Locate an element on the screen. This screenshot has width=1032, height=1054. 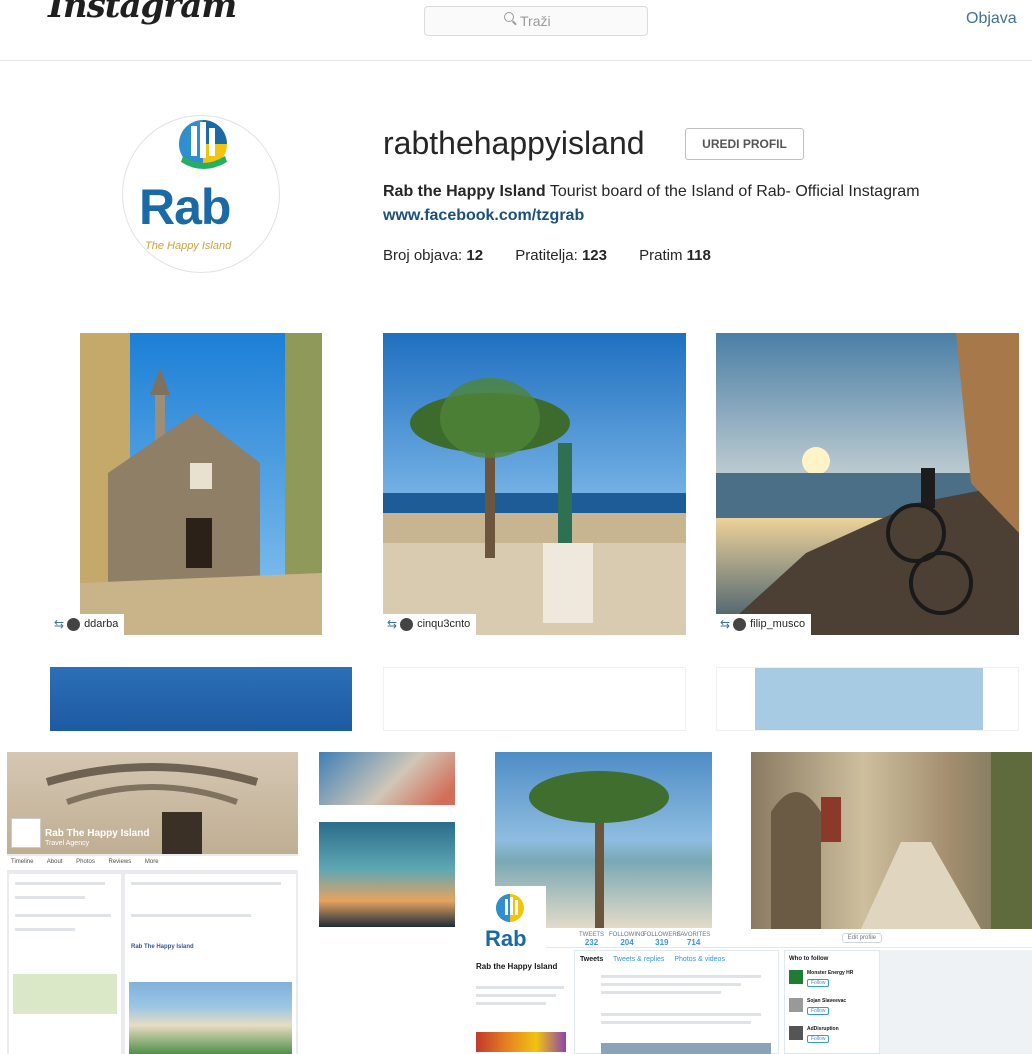
post-thumbnail-blank is located at coordinates (534, 699).